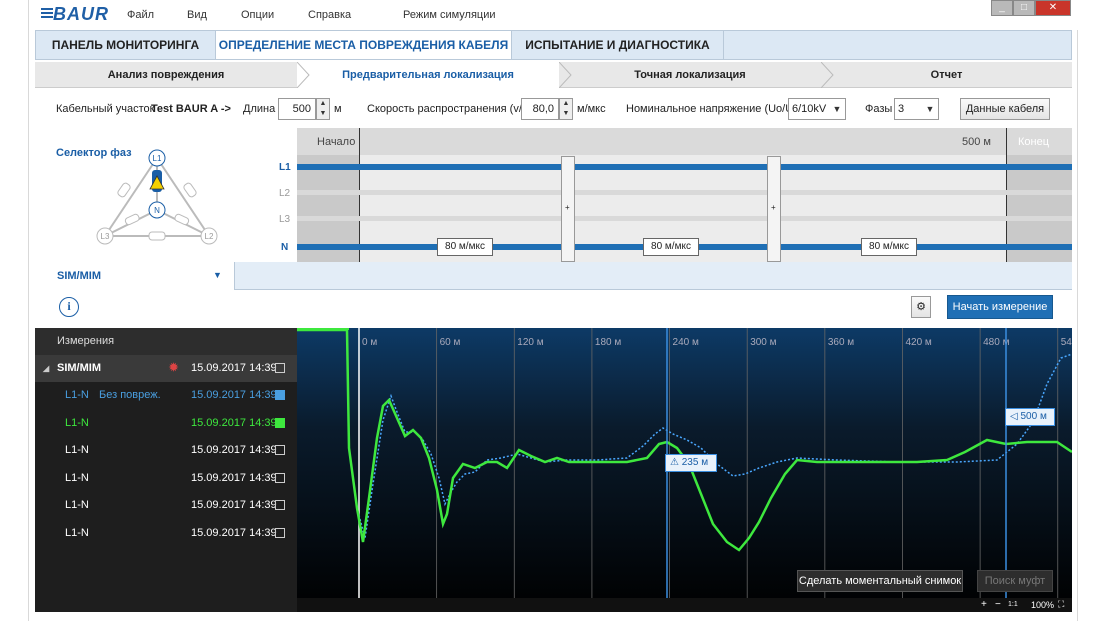  What do you see at coordinates (166, 368) in the screenshot?
I see `measurement-group: ◢ SIM/MIM ✹ 15.09.2017 14:39` at bounding box center [166, 368].